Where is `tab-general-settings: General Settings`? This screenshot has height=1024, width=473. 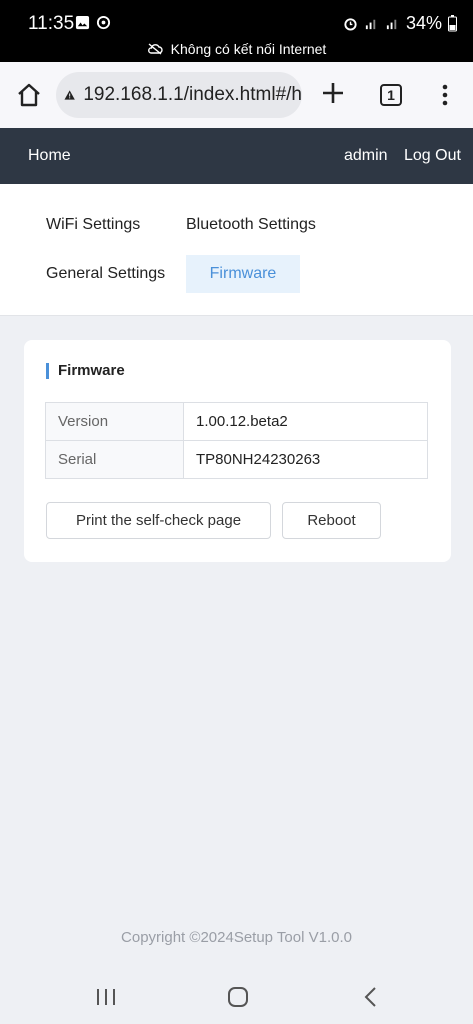 tab-general-settings: General Settings is located at coordinates (105, 274).